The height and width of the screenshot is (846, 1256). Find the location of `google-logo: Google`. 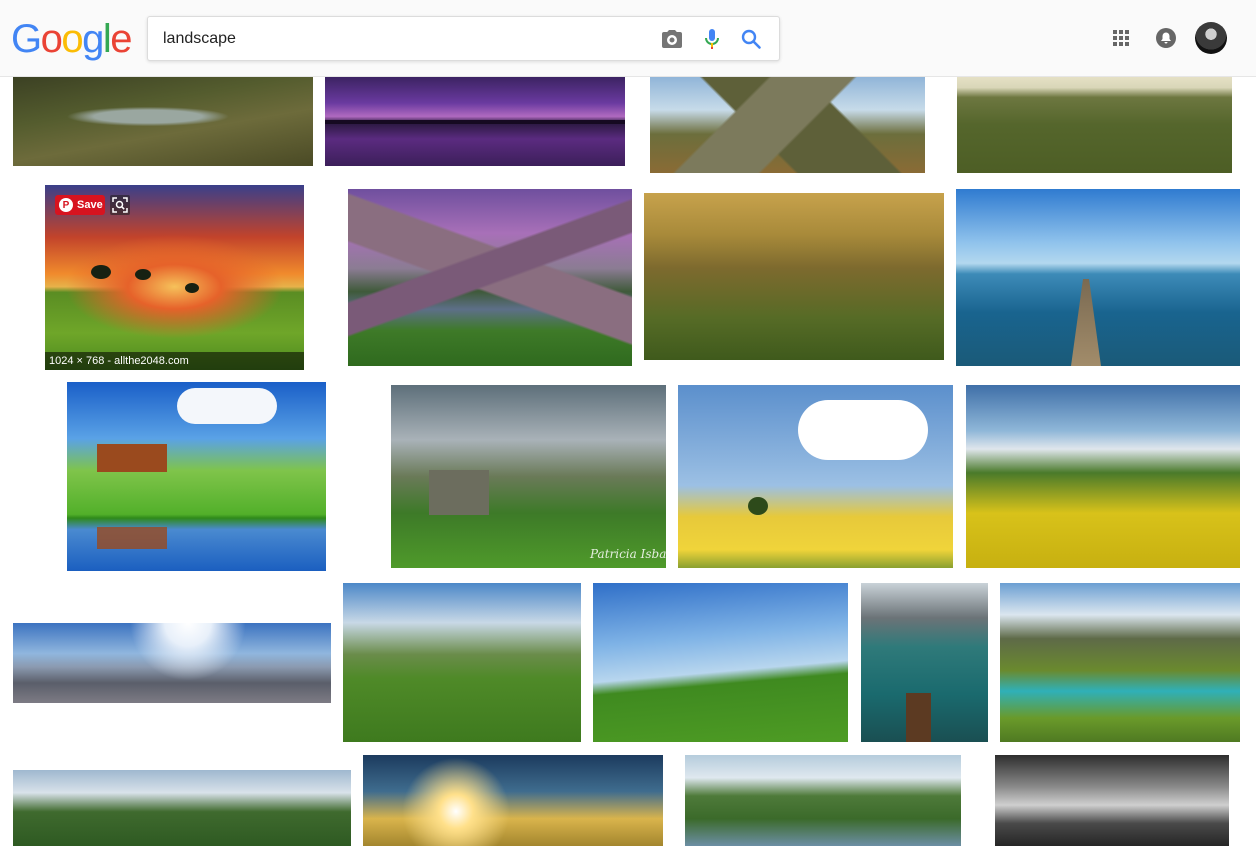

google-logo: Google is located at coordinates (71, 39).